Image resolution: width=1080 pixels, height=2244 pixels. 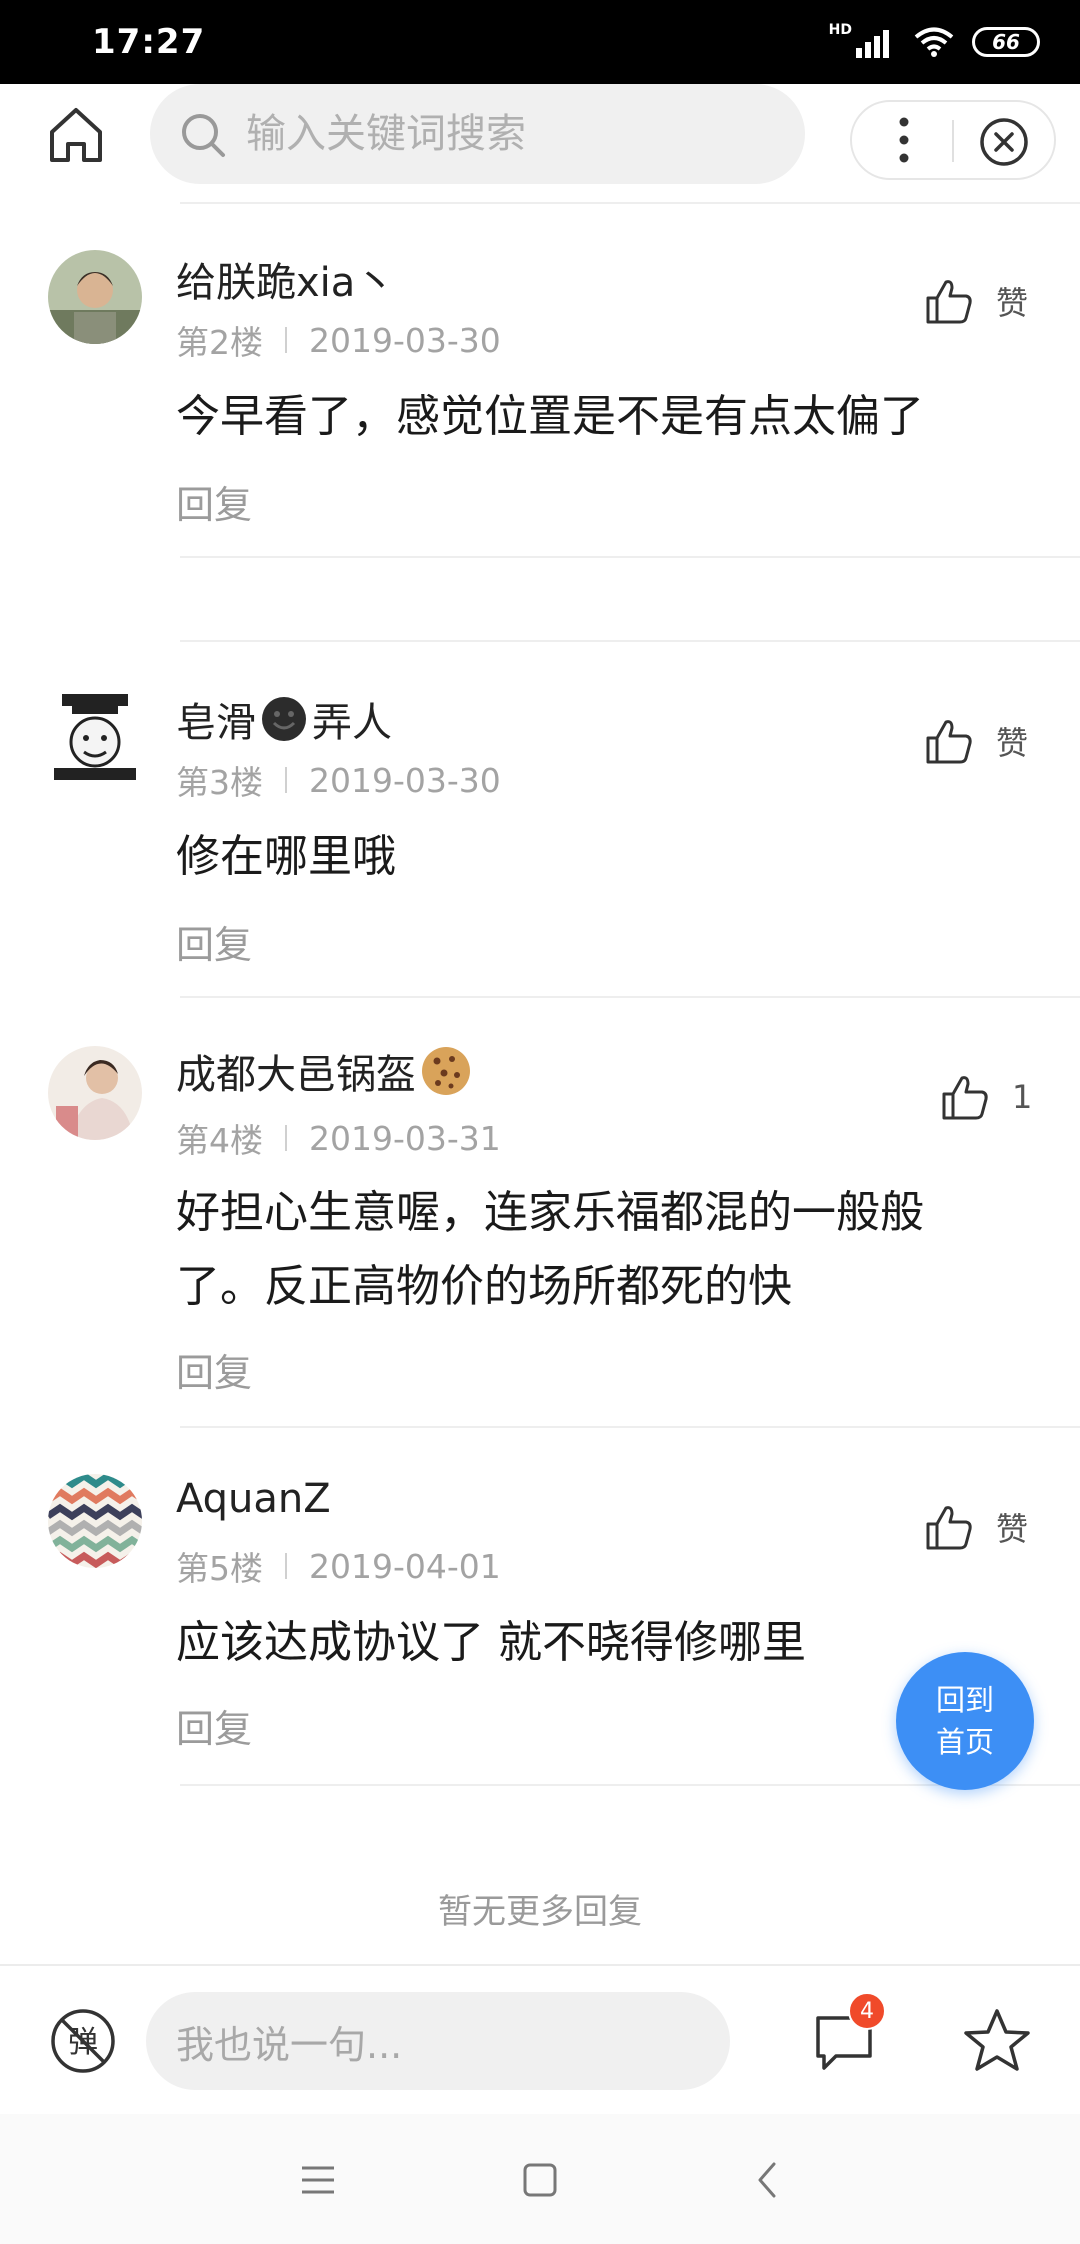 What do you see at coordinates (296, 1075) in the screenshot?
I see `username-text: 成都大邑锅盔` at bounding box center [296, 1075].